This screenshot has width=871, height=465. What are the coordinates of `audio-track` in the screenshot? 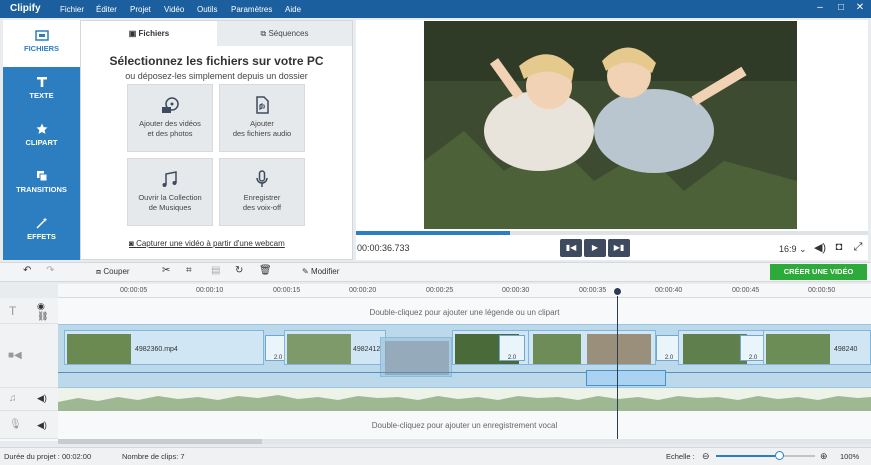 It's located at (464, 399).